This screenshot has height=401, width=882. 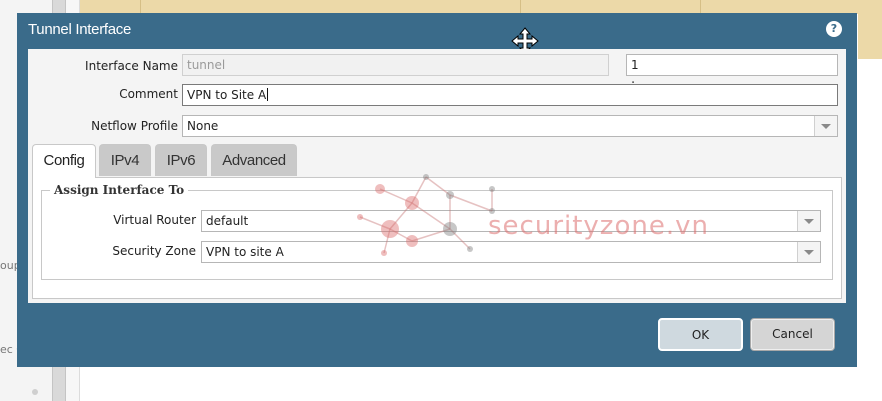 I want to click on tab-ipv6-label: IPv6, so click(x=181, y=160).